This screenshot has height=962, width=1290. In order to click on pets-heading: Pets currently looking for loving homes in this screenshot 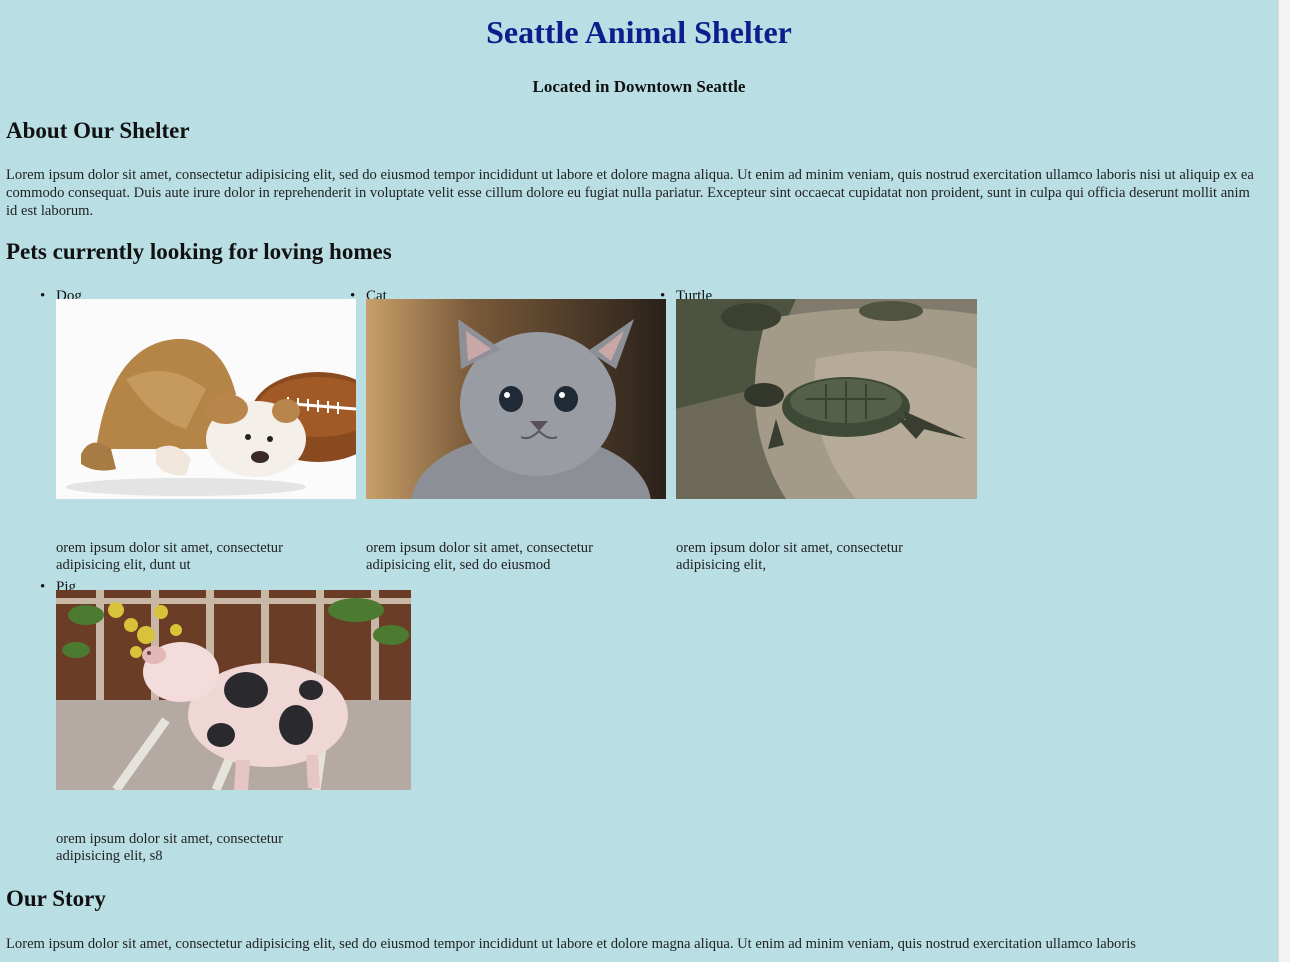, I will do `click(199, 251)`.